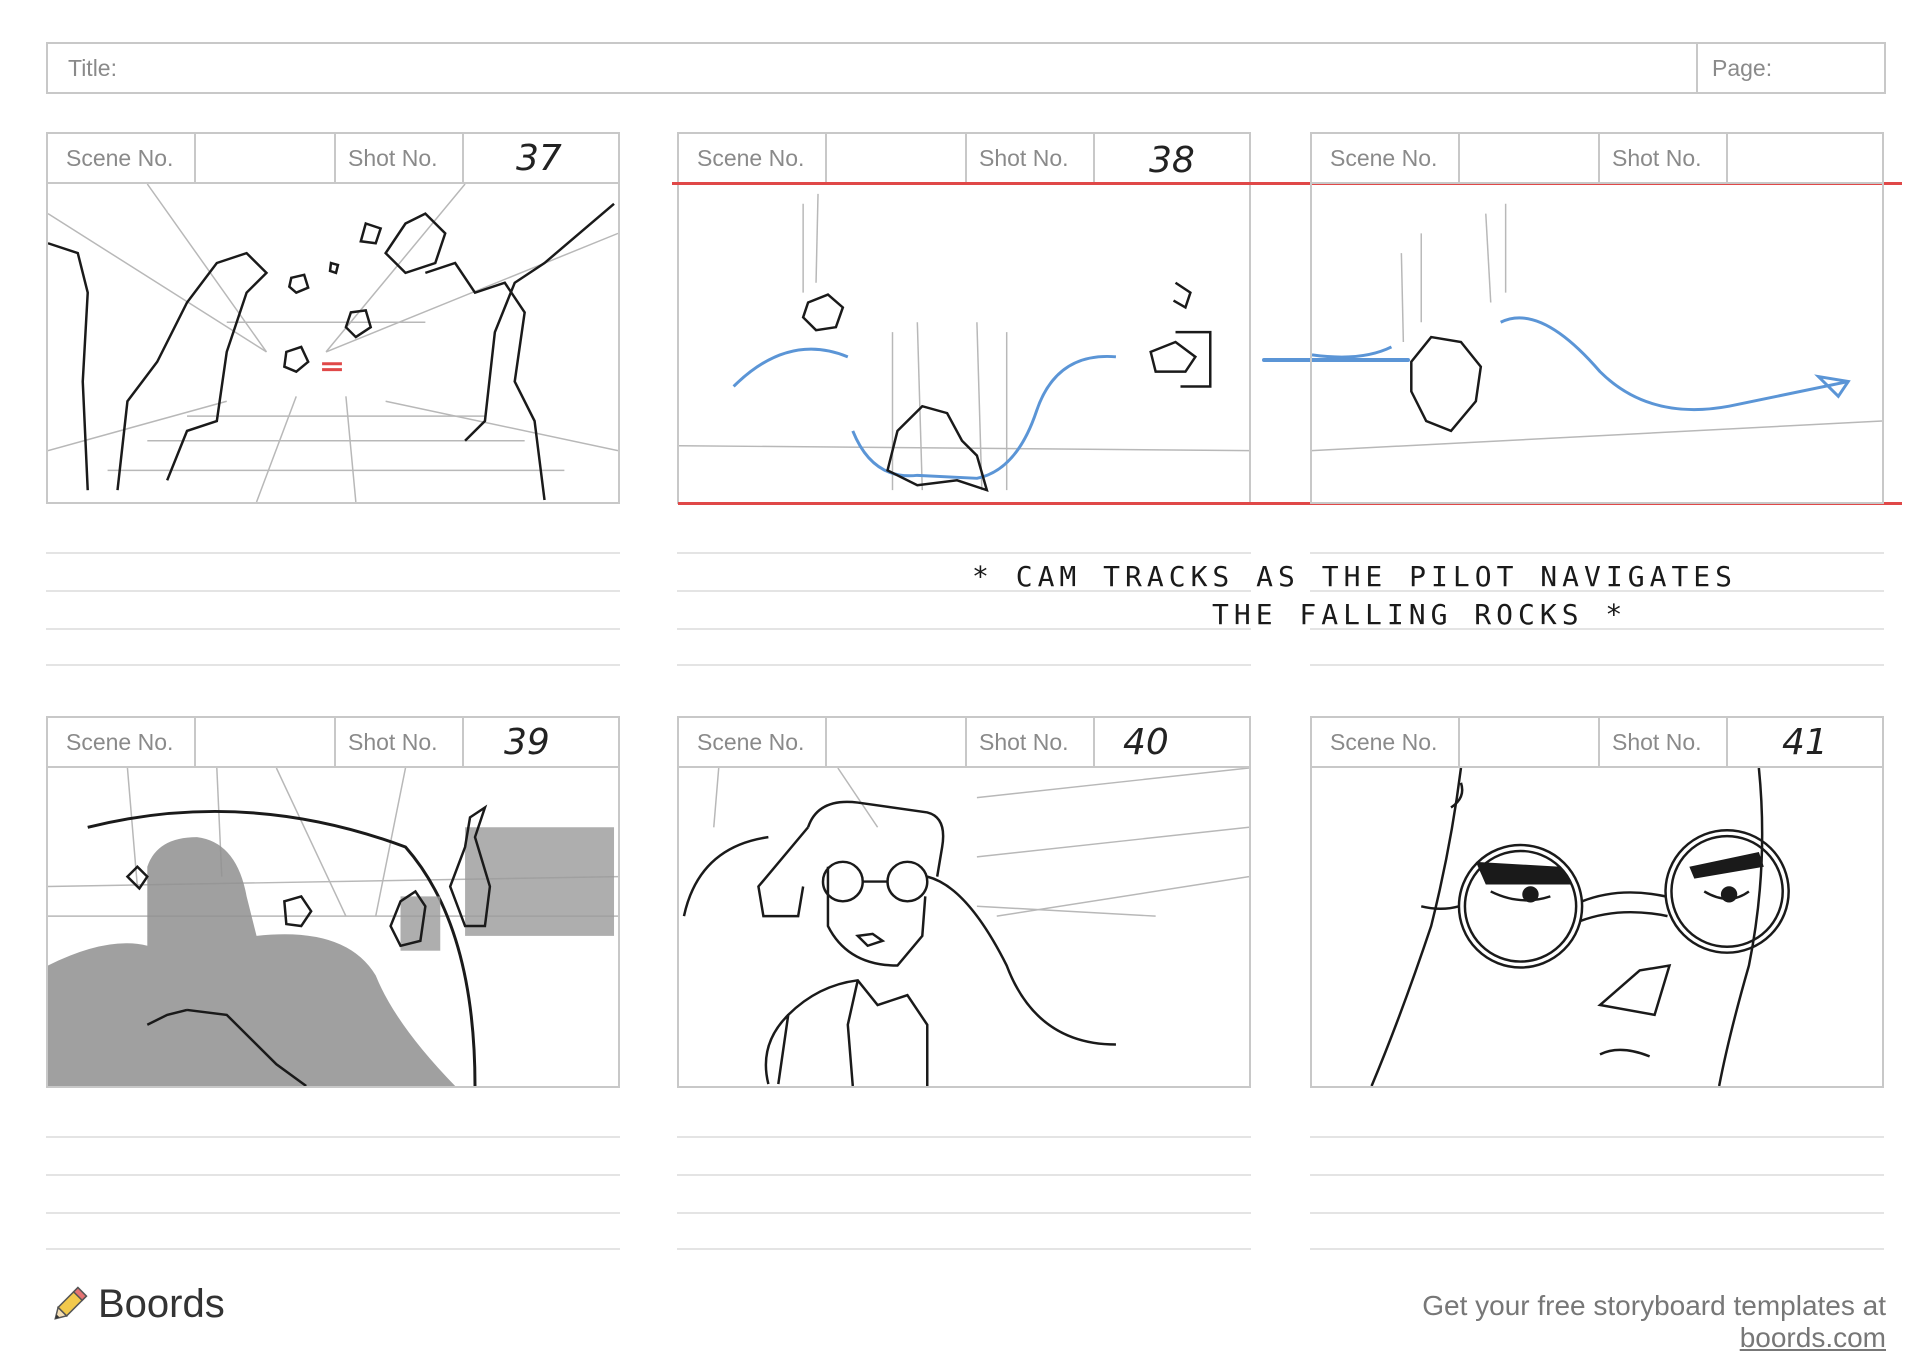 The height and width of the screenshot is (1357, 1920). I want to click on shot-number: 37, so click(539, 158).